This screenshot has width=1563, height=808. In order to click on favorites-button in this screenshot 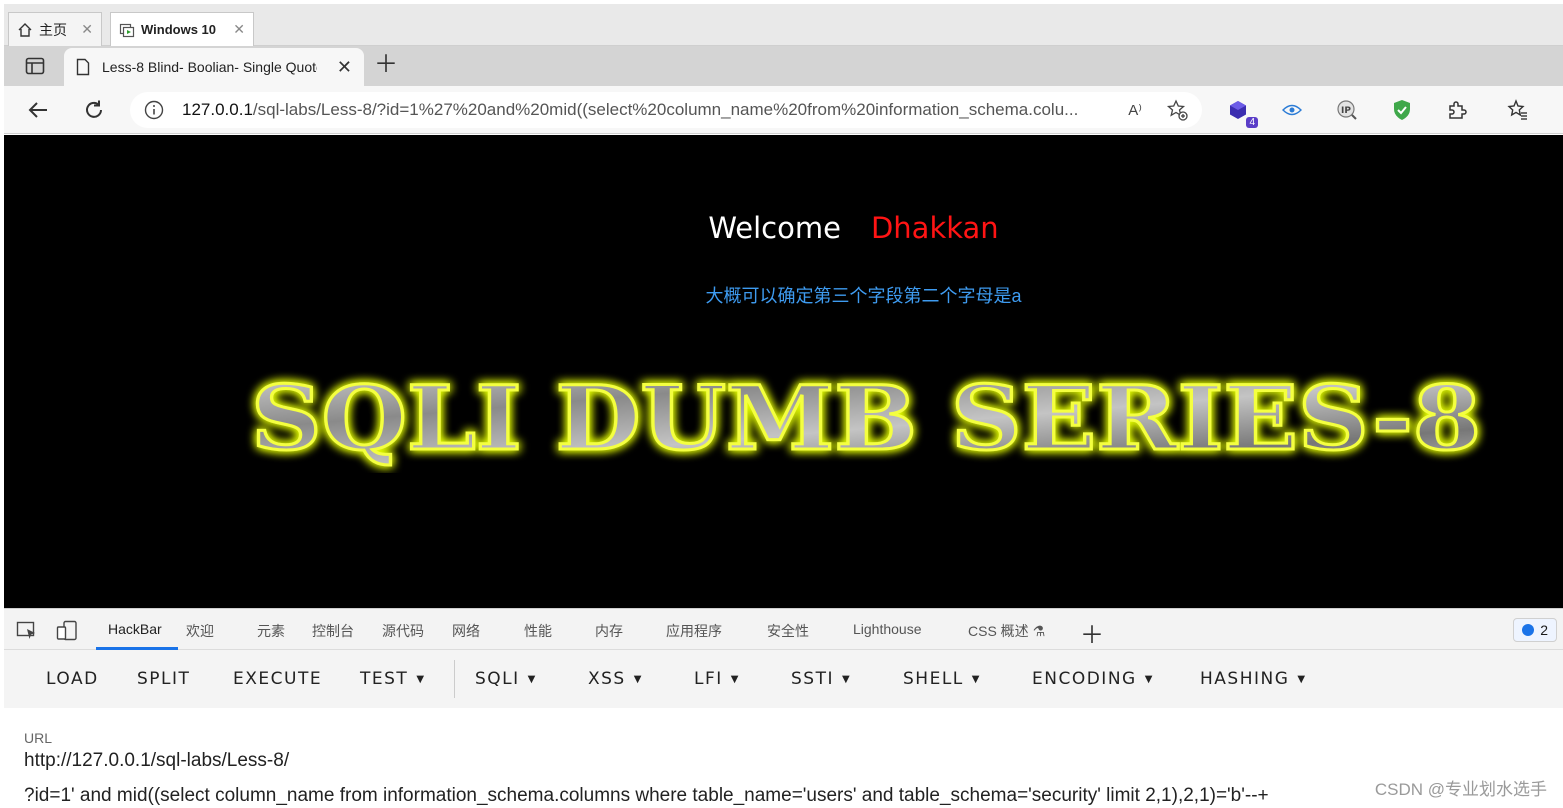, I will do `click(1518, 110)`.